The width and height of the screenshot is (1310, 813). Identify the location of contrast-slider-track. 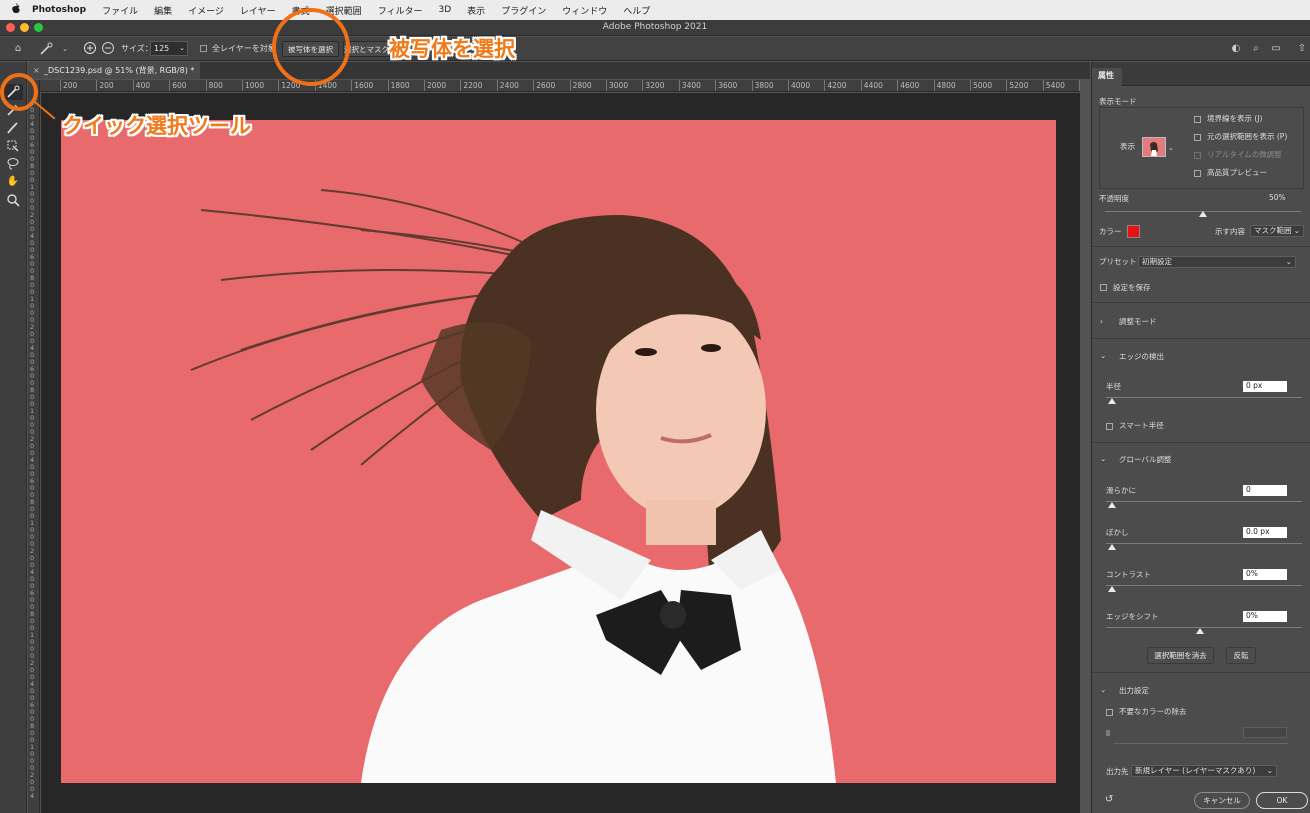
(1204, 585).